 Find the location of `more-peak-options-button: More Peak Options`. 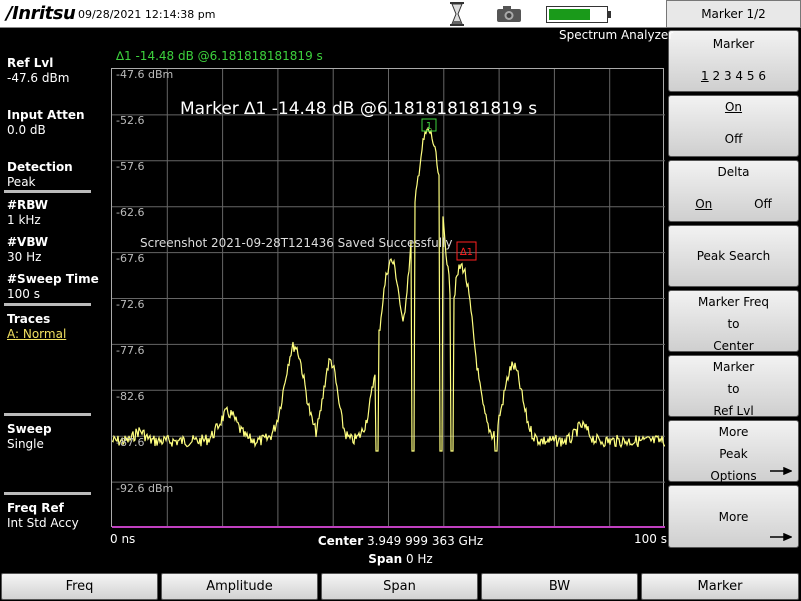

more-peak-options-button: More Peak Options is located at coordinates (733, 451).